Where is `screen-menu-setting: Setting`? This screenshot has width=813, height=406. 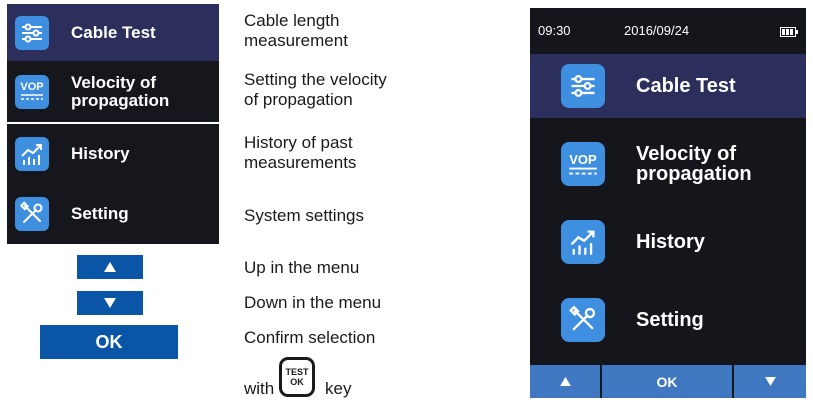
screen-menu-setting: Setting is located at coordinates (668, 320).